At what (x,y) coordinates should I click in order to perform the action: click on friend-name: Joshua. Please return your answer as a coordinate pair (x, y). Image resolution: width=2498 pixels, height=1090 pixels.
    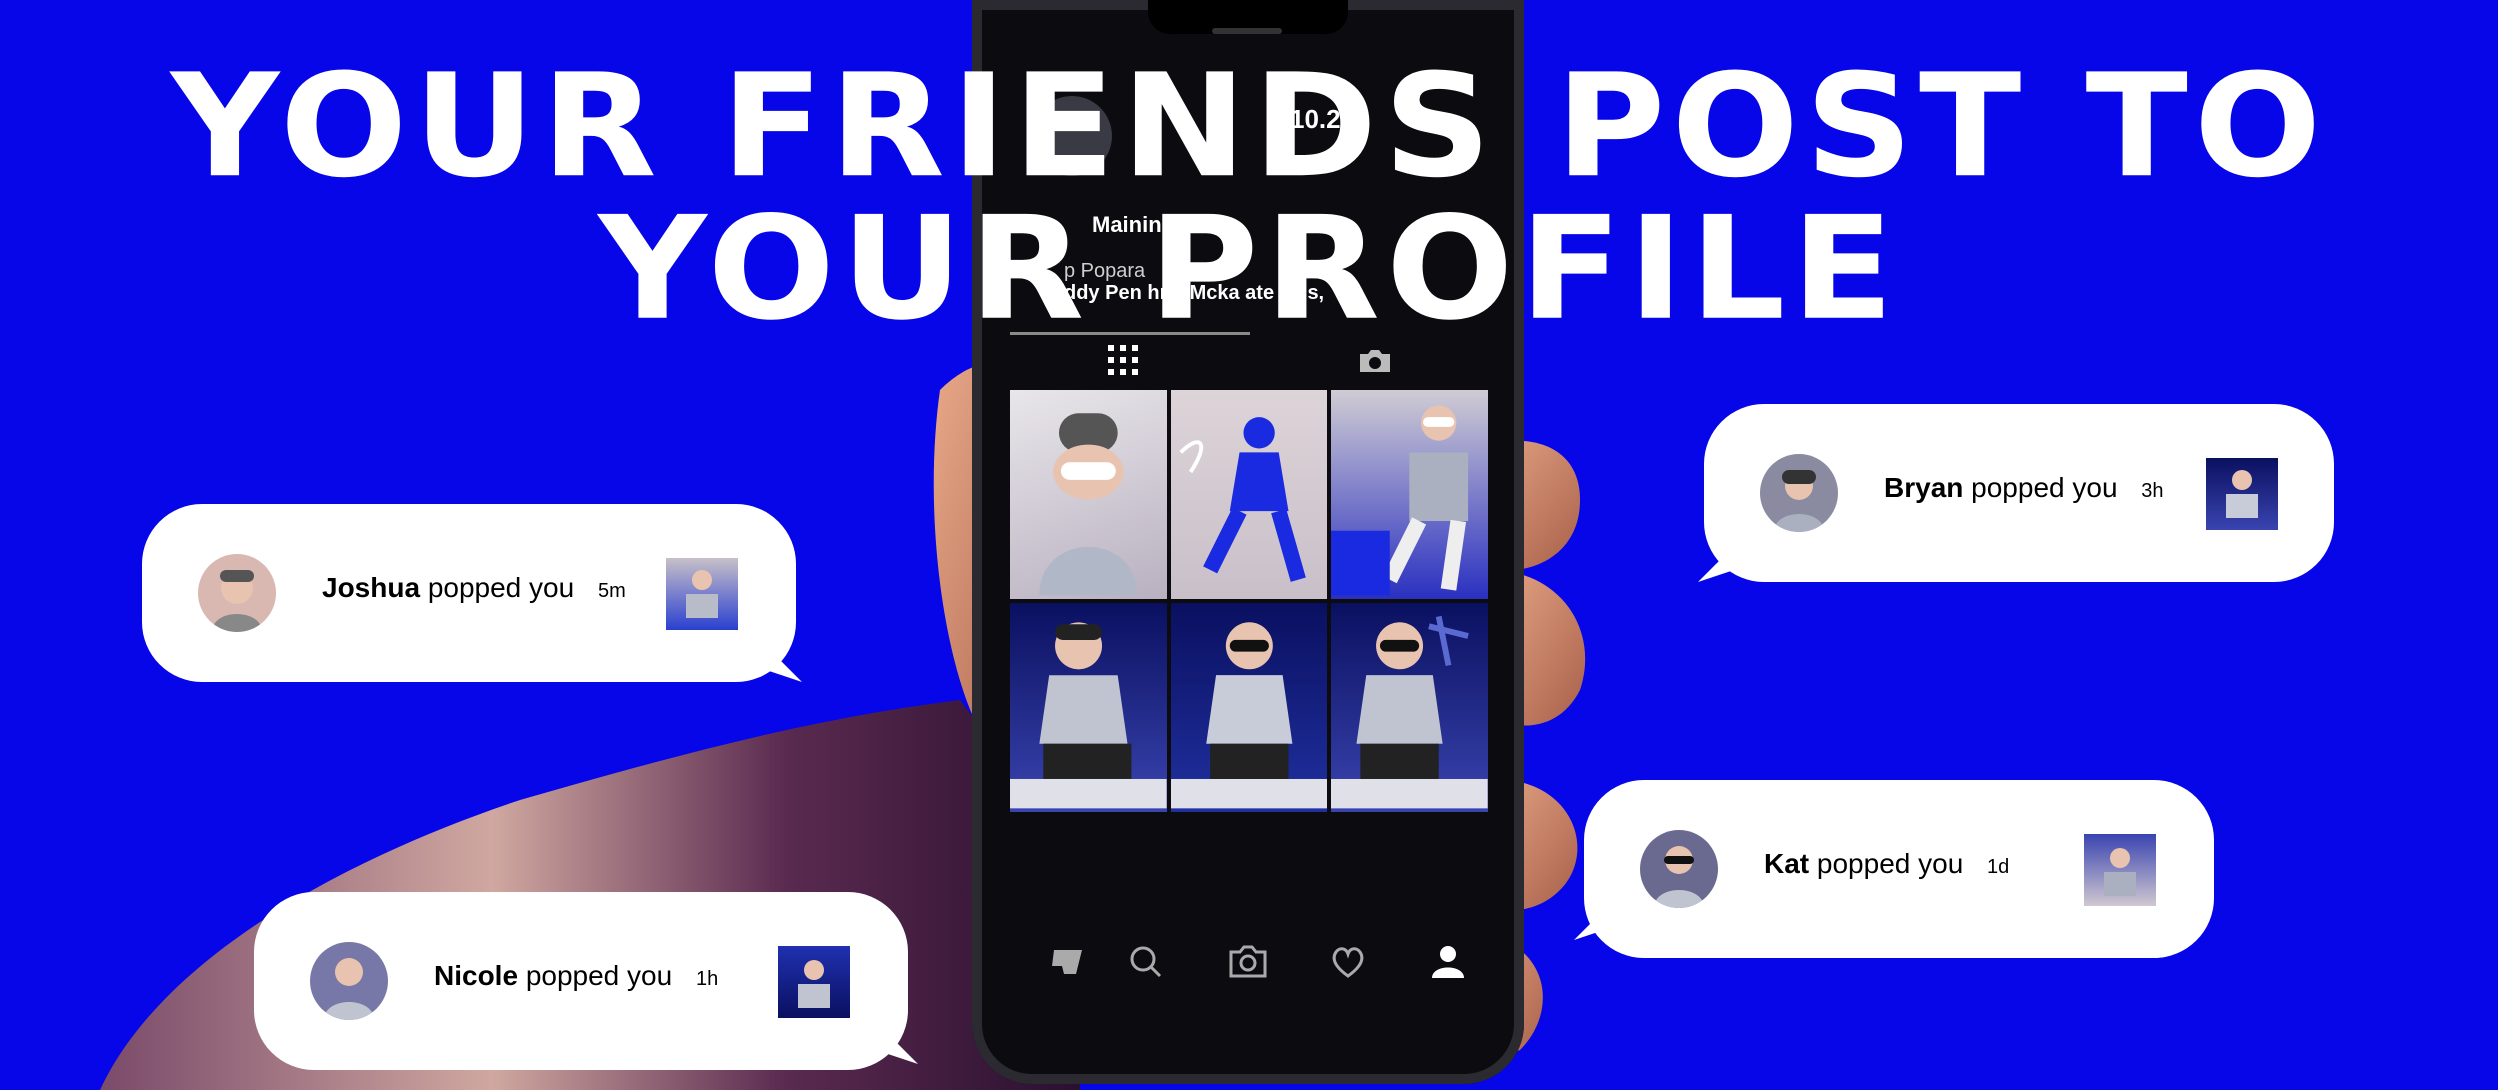
    Looking at the image, I should click on (371, 587).